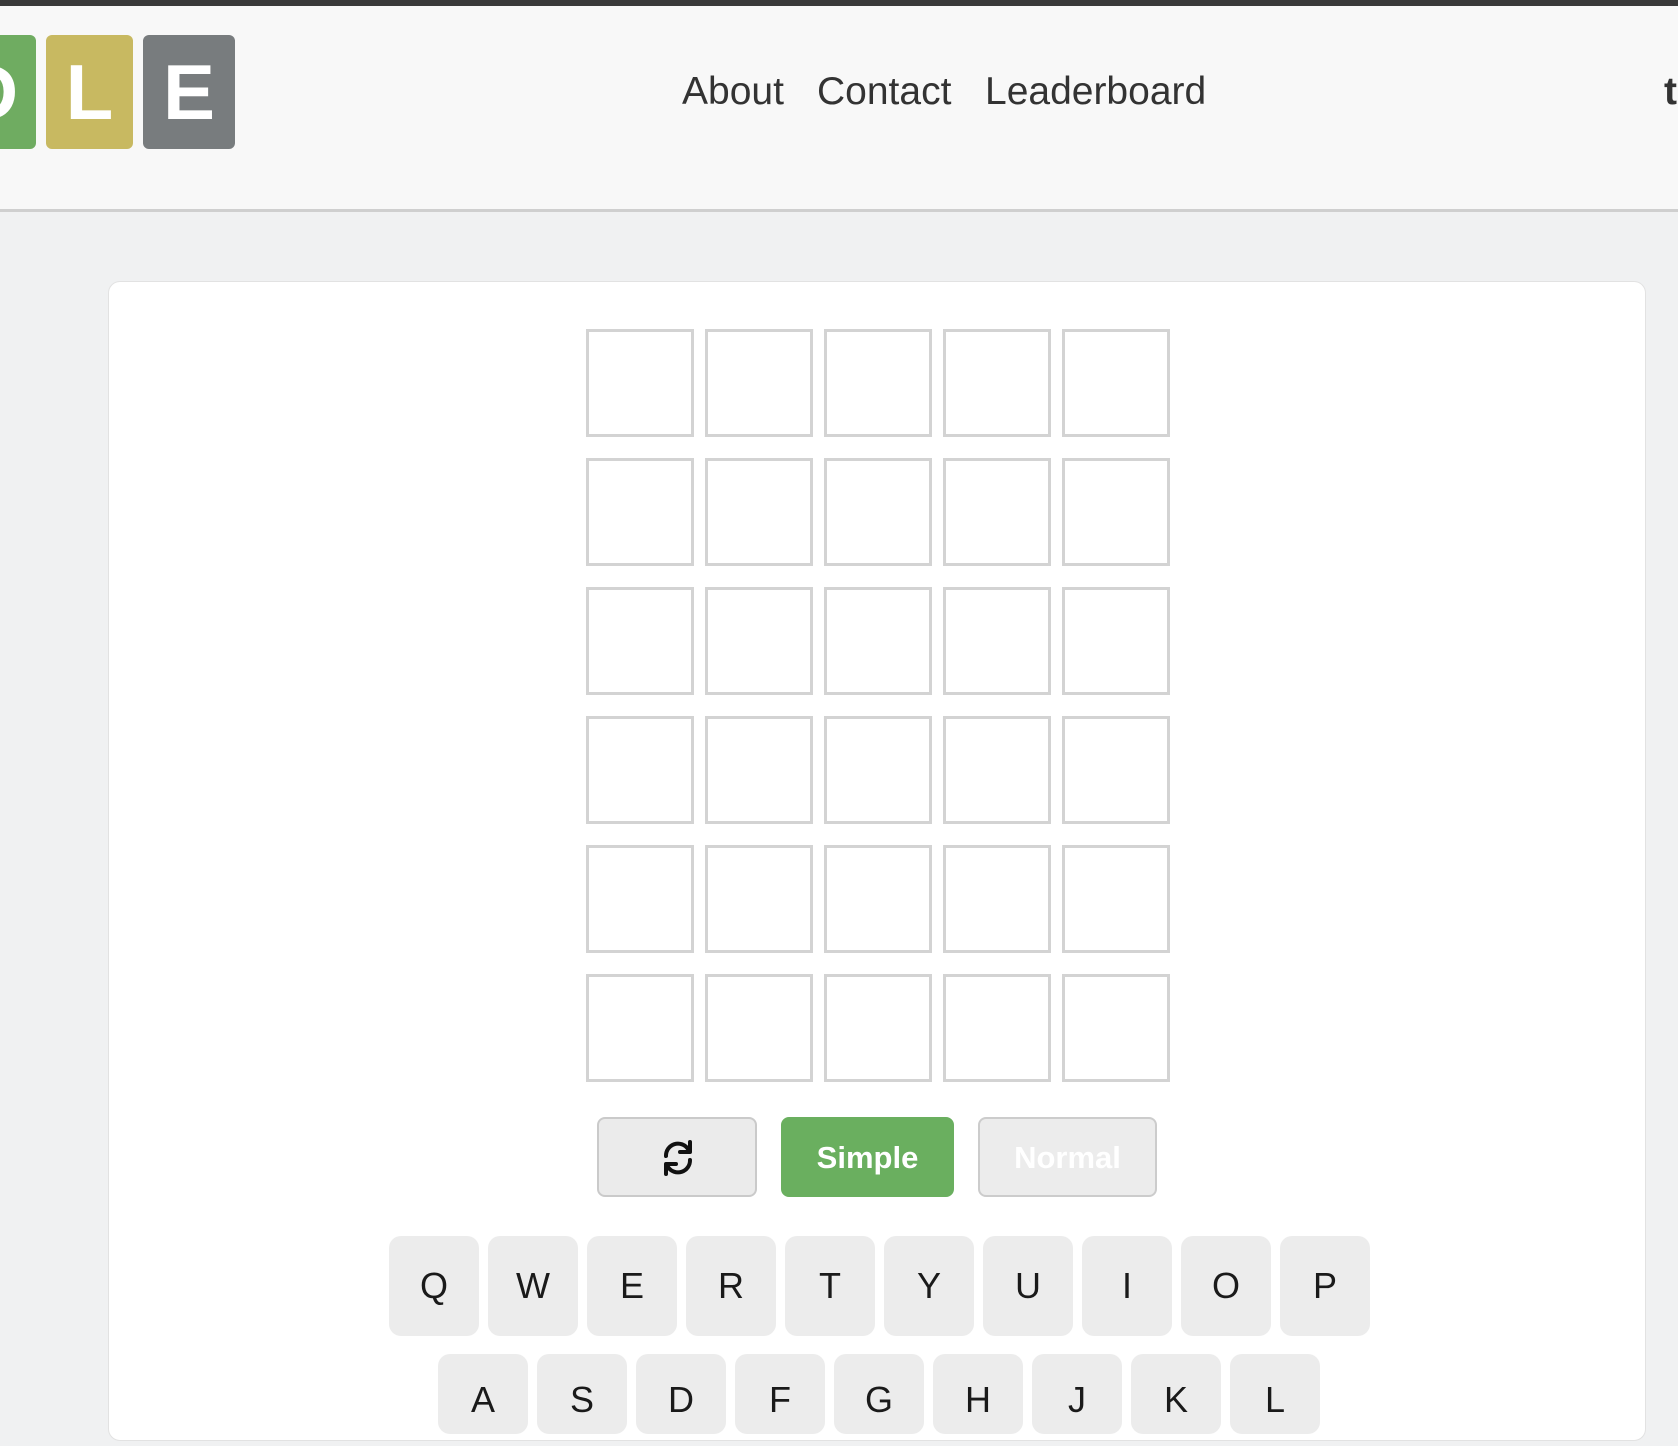 Image resolution: width=1678 pixels, height=1446 pixels. What do you see at coordinates (632, 1286) in the screenshot?
I see `key-e: E` at bounding box center [632, 1286].